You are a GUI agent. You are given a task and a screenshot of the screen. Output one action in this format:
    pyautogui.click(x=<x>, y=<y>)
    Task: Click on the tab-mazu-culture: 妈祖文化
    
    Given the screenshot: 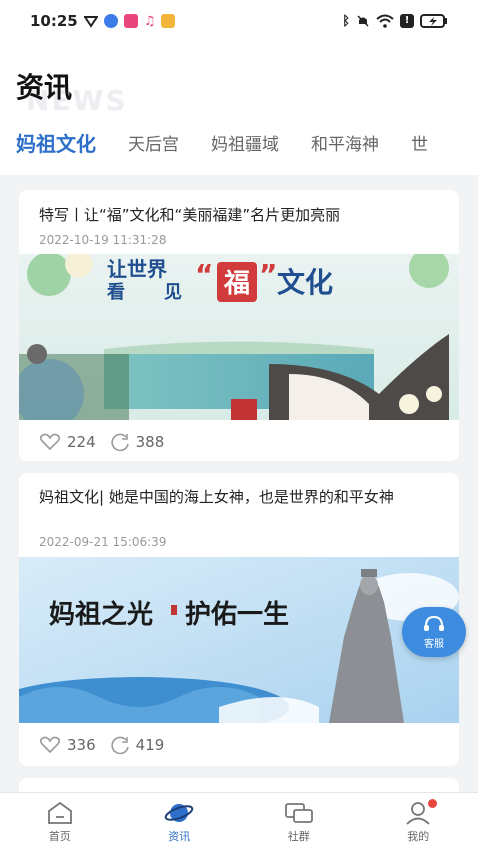 What is the action you would take?
    pyautogui.click(x=56, y=142)
    